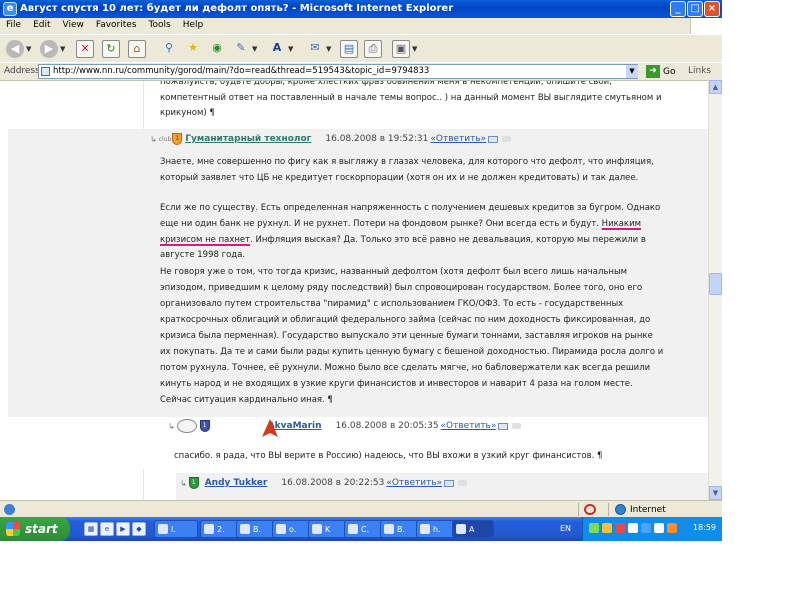  I want to click on home-icon: ⌂, so click(137, 49).